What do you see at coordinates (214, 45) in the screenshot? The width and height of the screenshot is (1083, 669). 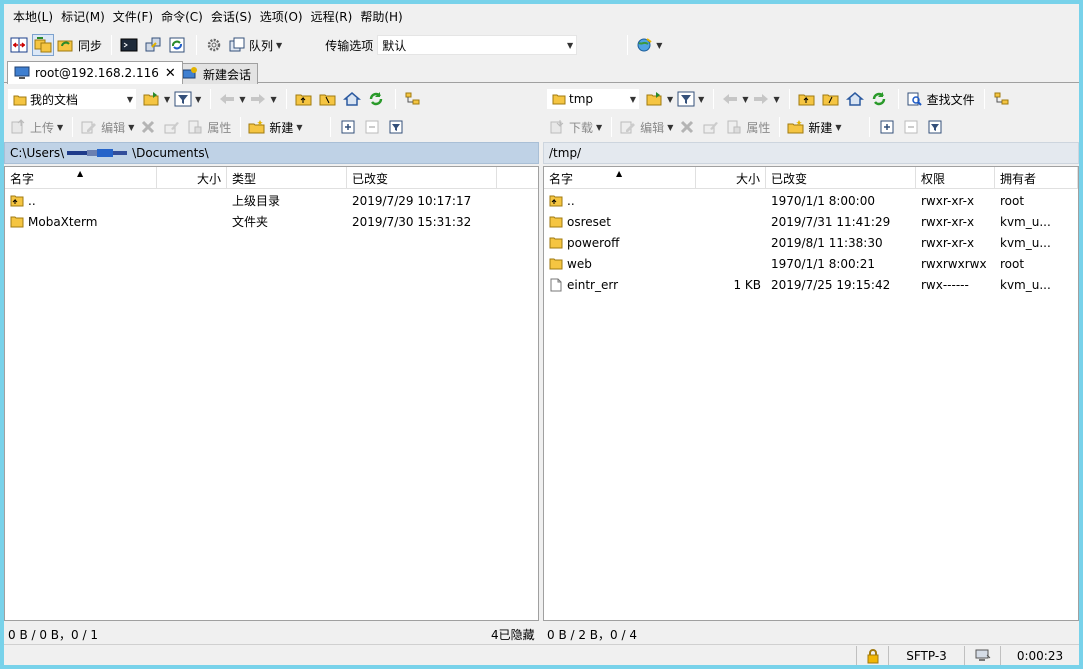 I see `preferences-button` at bounding box center [214, 45].